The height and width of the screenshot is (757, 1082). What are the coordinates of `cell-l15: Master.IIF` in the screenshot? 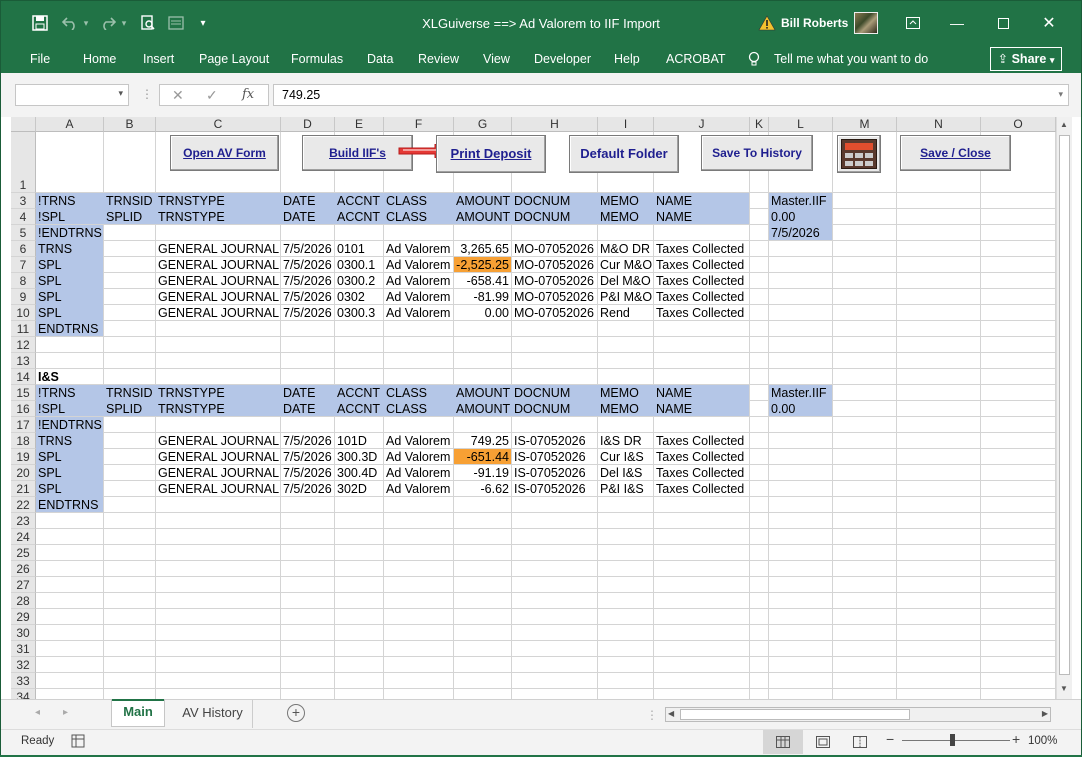 It's located at (800, 392).